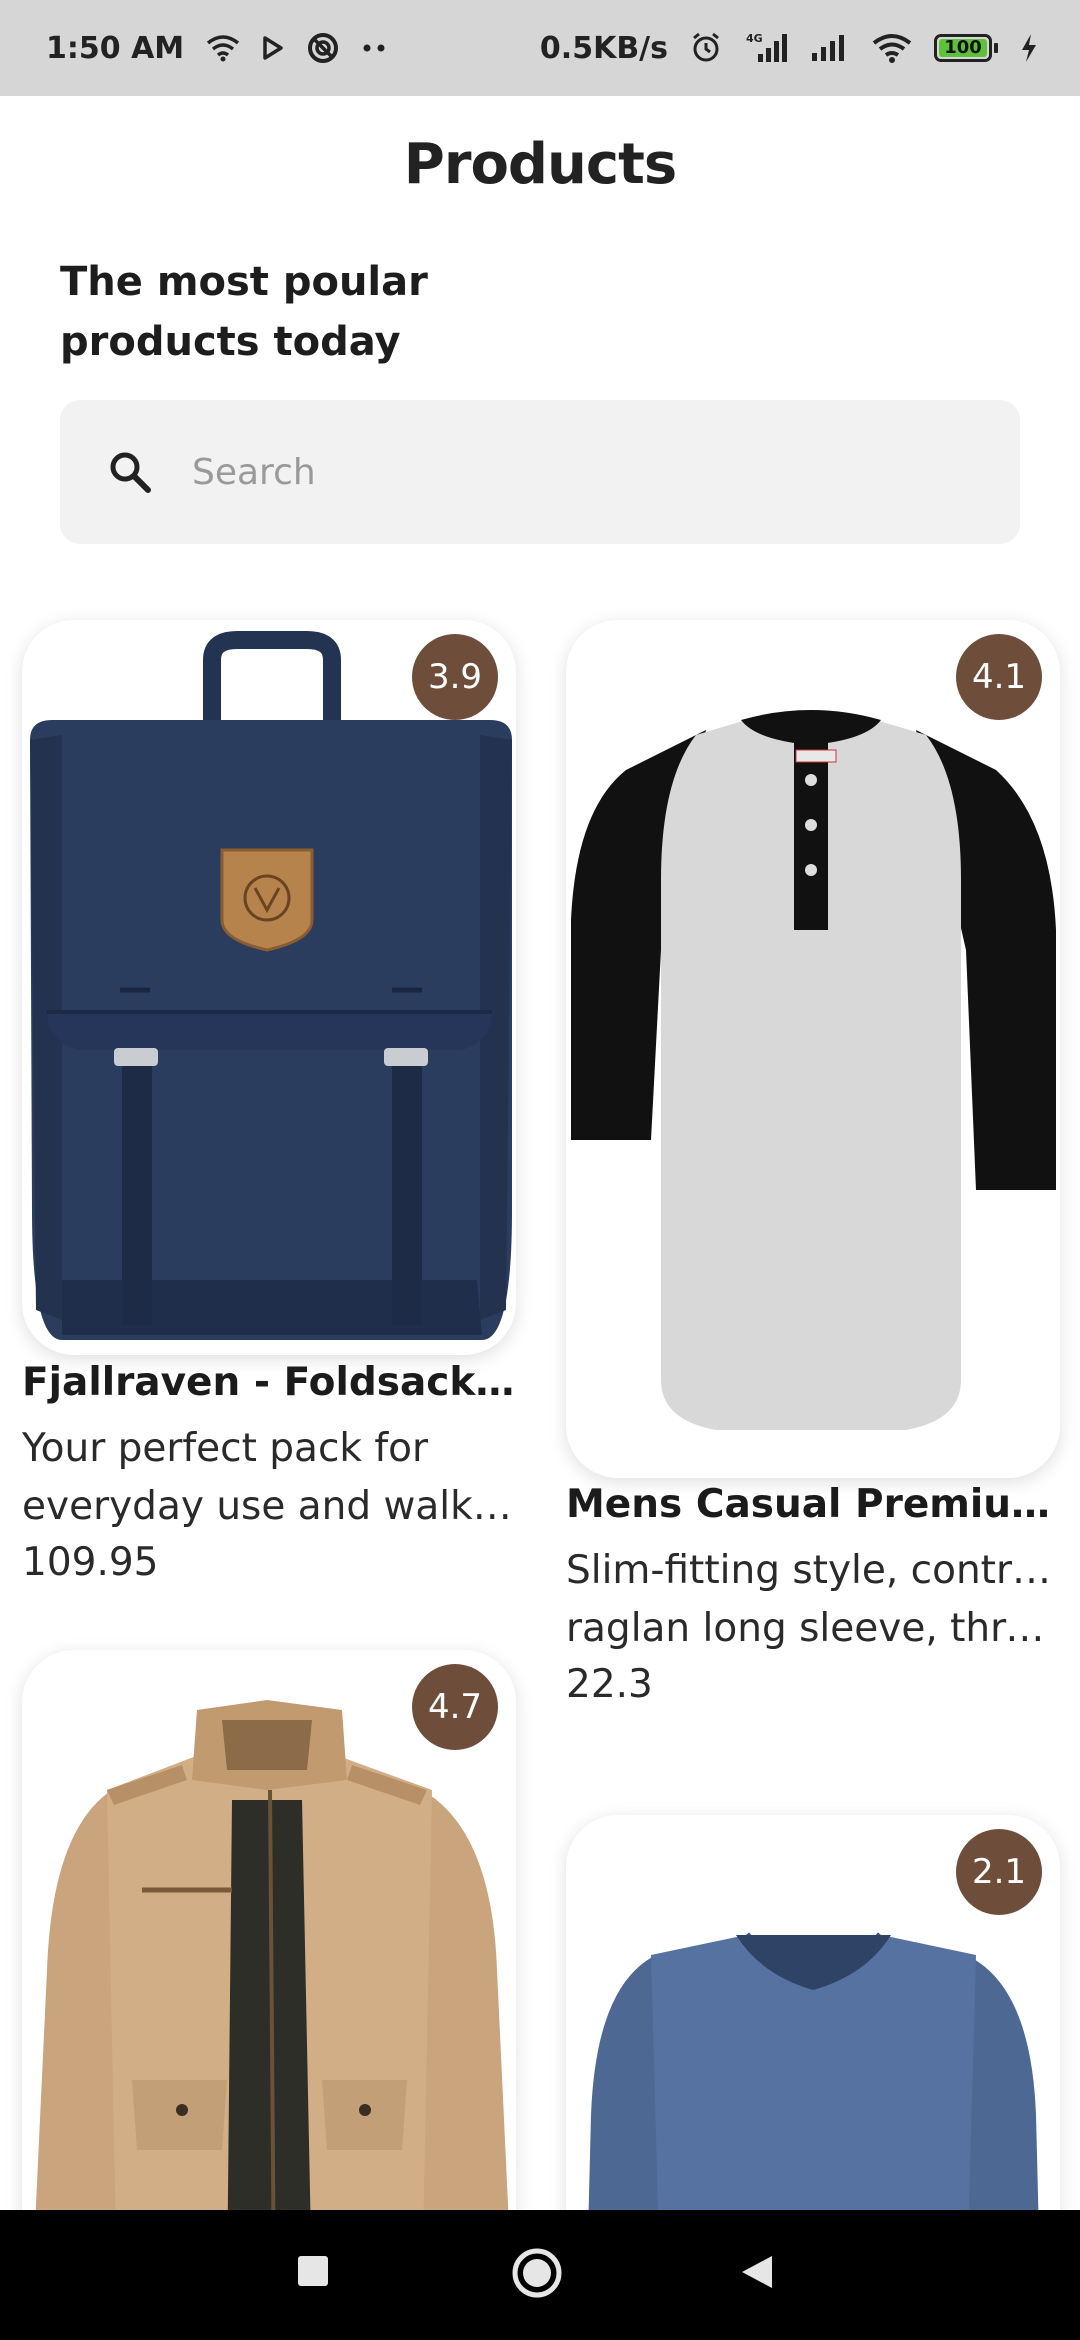 Image resolution: width=1080 pixels, height=2340 pixels. I want to click on search-bar, so click(540, 472).